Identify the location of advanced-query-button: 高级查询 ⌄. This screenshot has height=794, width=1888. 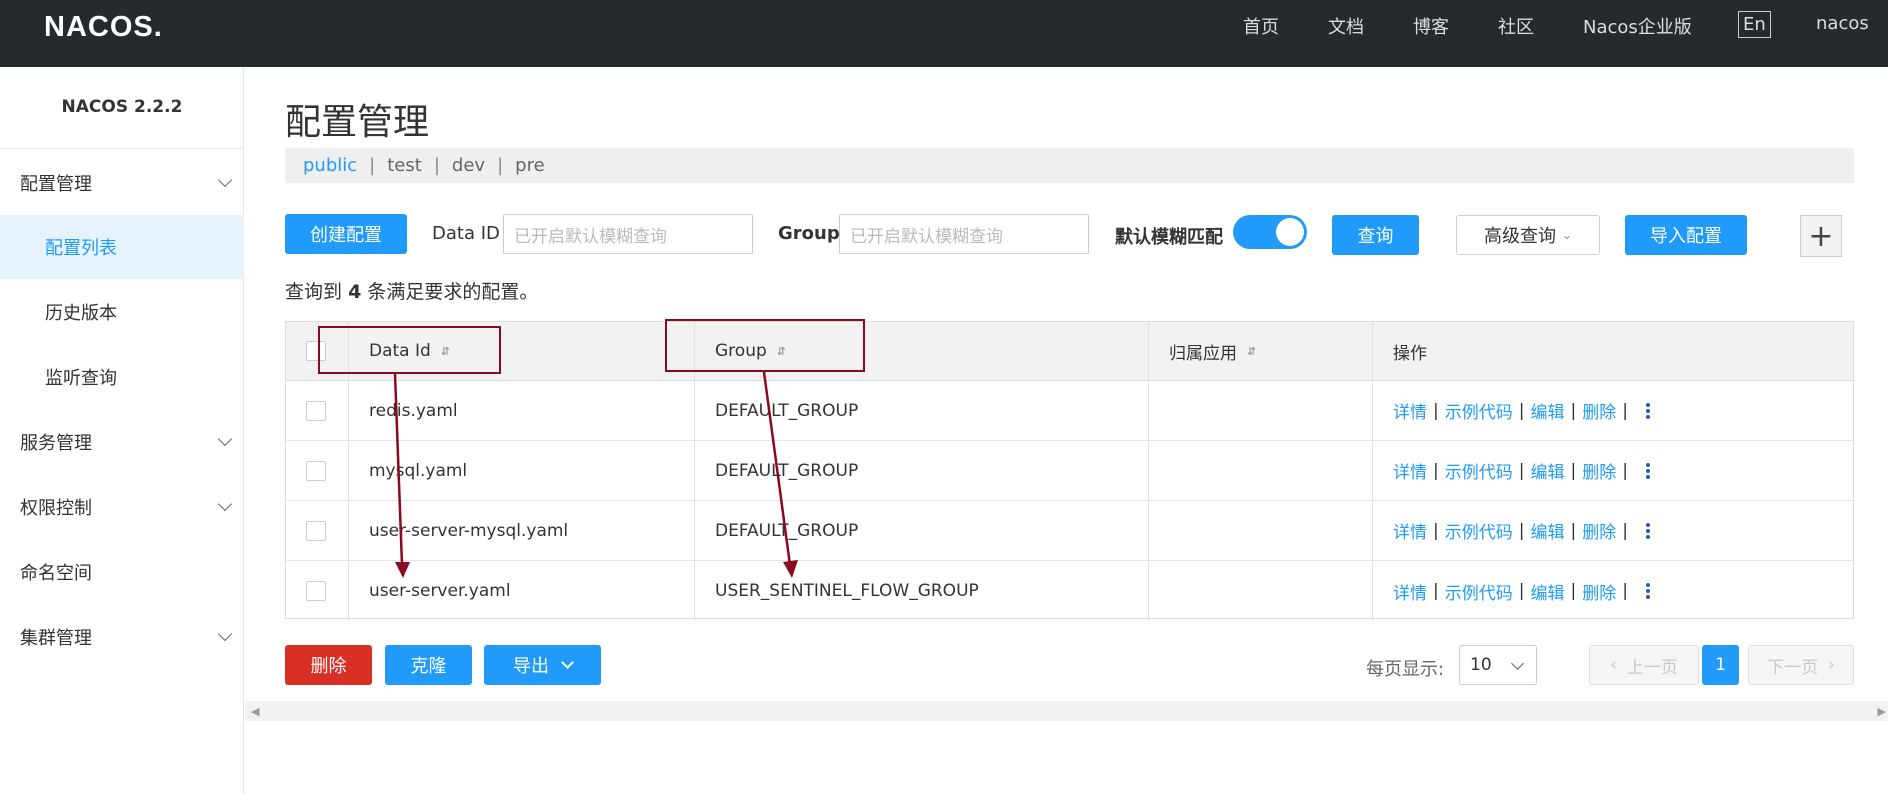
(1528, 235).